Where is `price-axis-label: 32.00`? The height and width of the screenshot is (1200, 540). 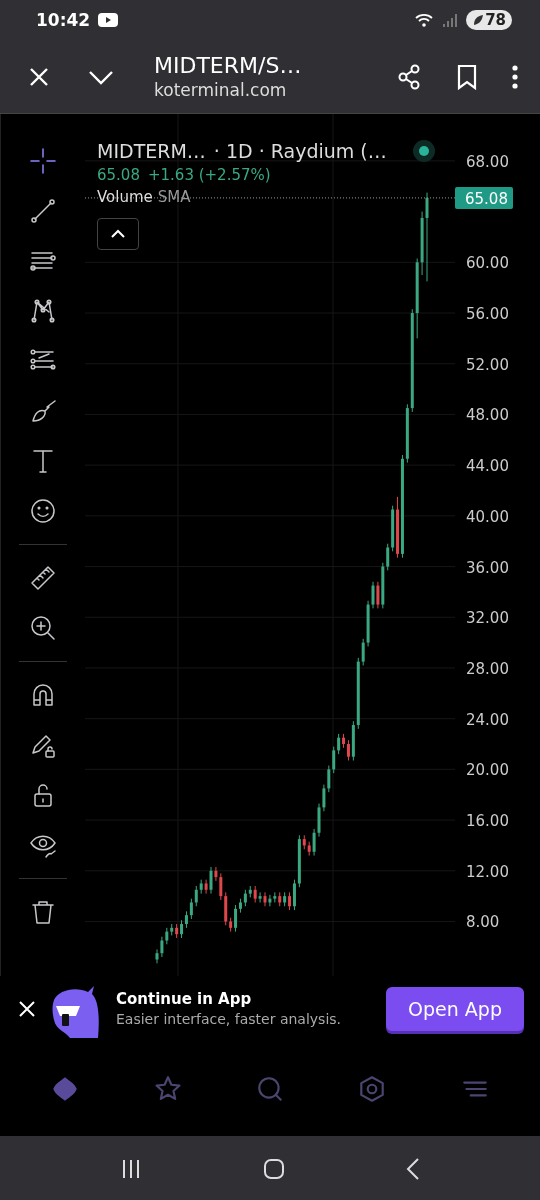 price-axis-label: 32.00 is located at coordinates (487, 618).